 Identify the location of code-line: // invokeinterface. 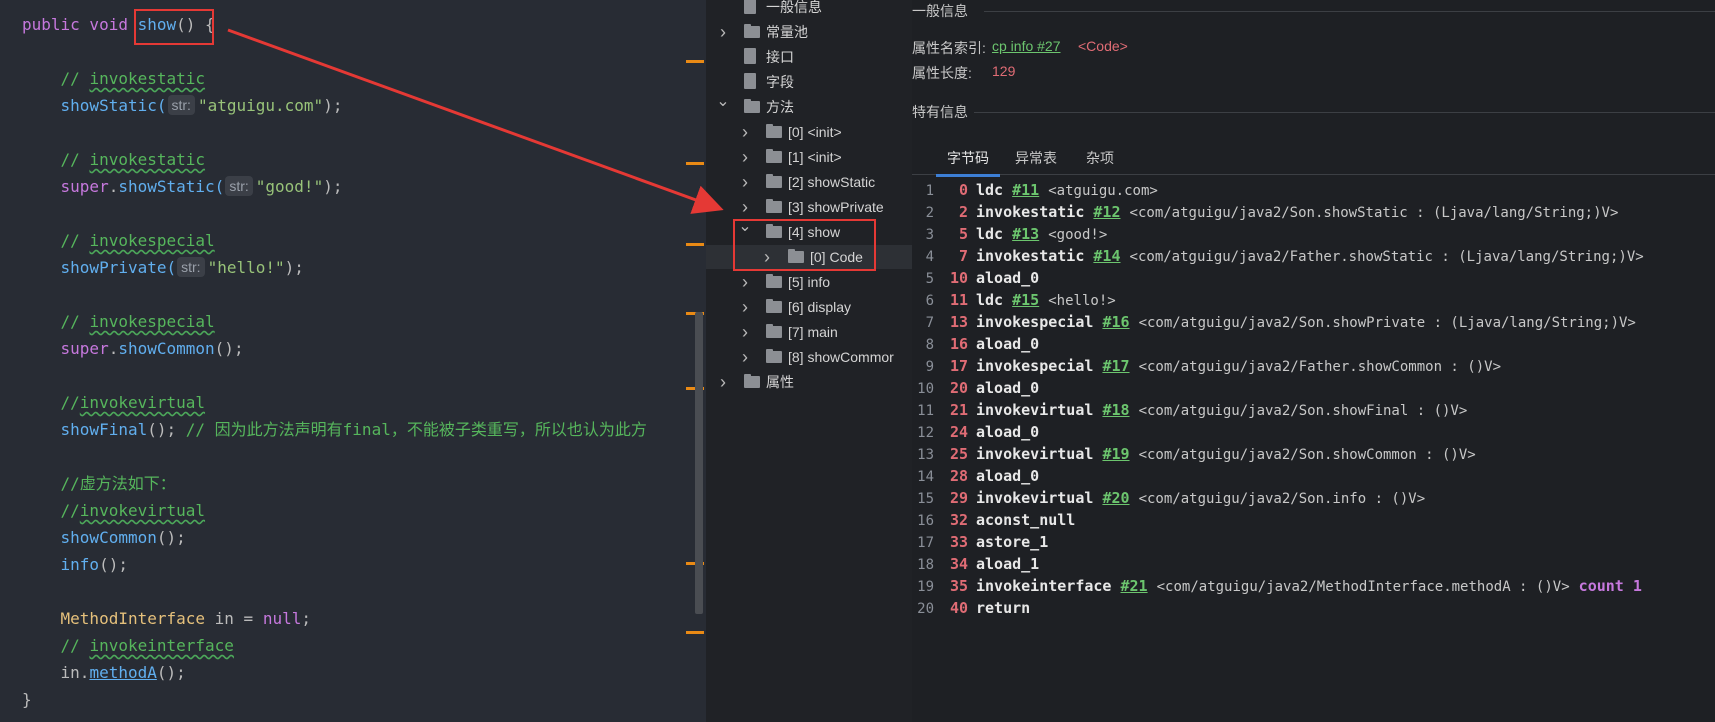
(128, 645).